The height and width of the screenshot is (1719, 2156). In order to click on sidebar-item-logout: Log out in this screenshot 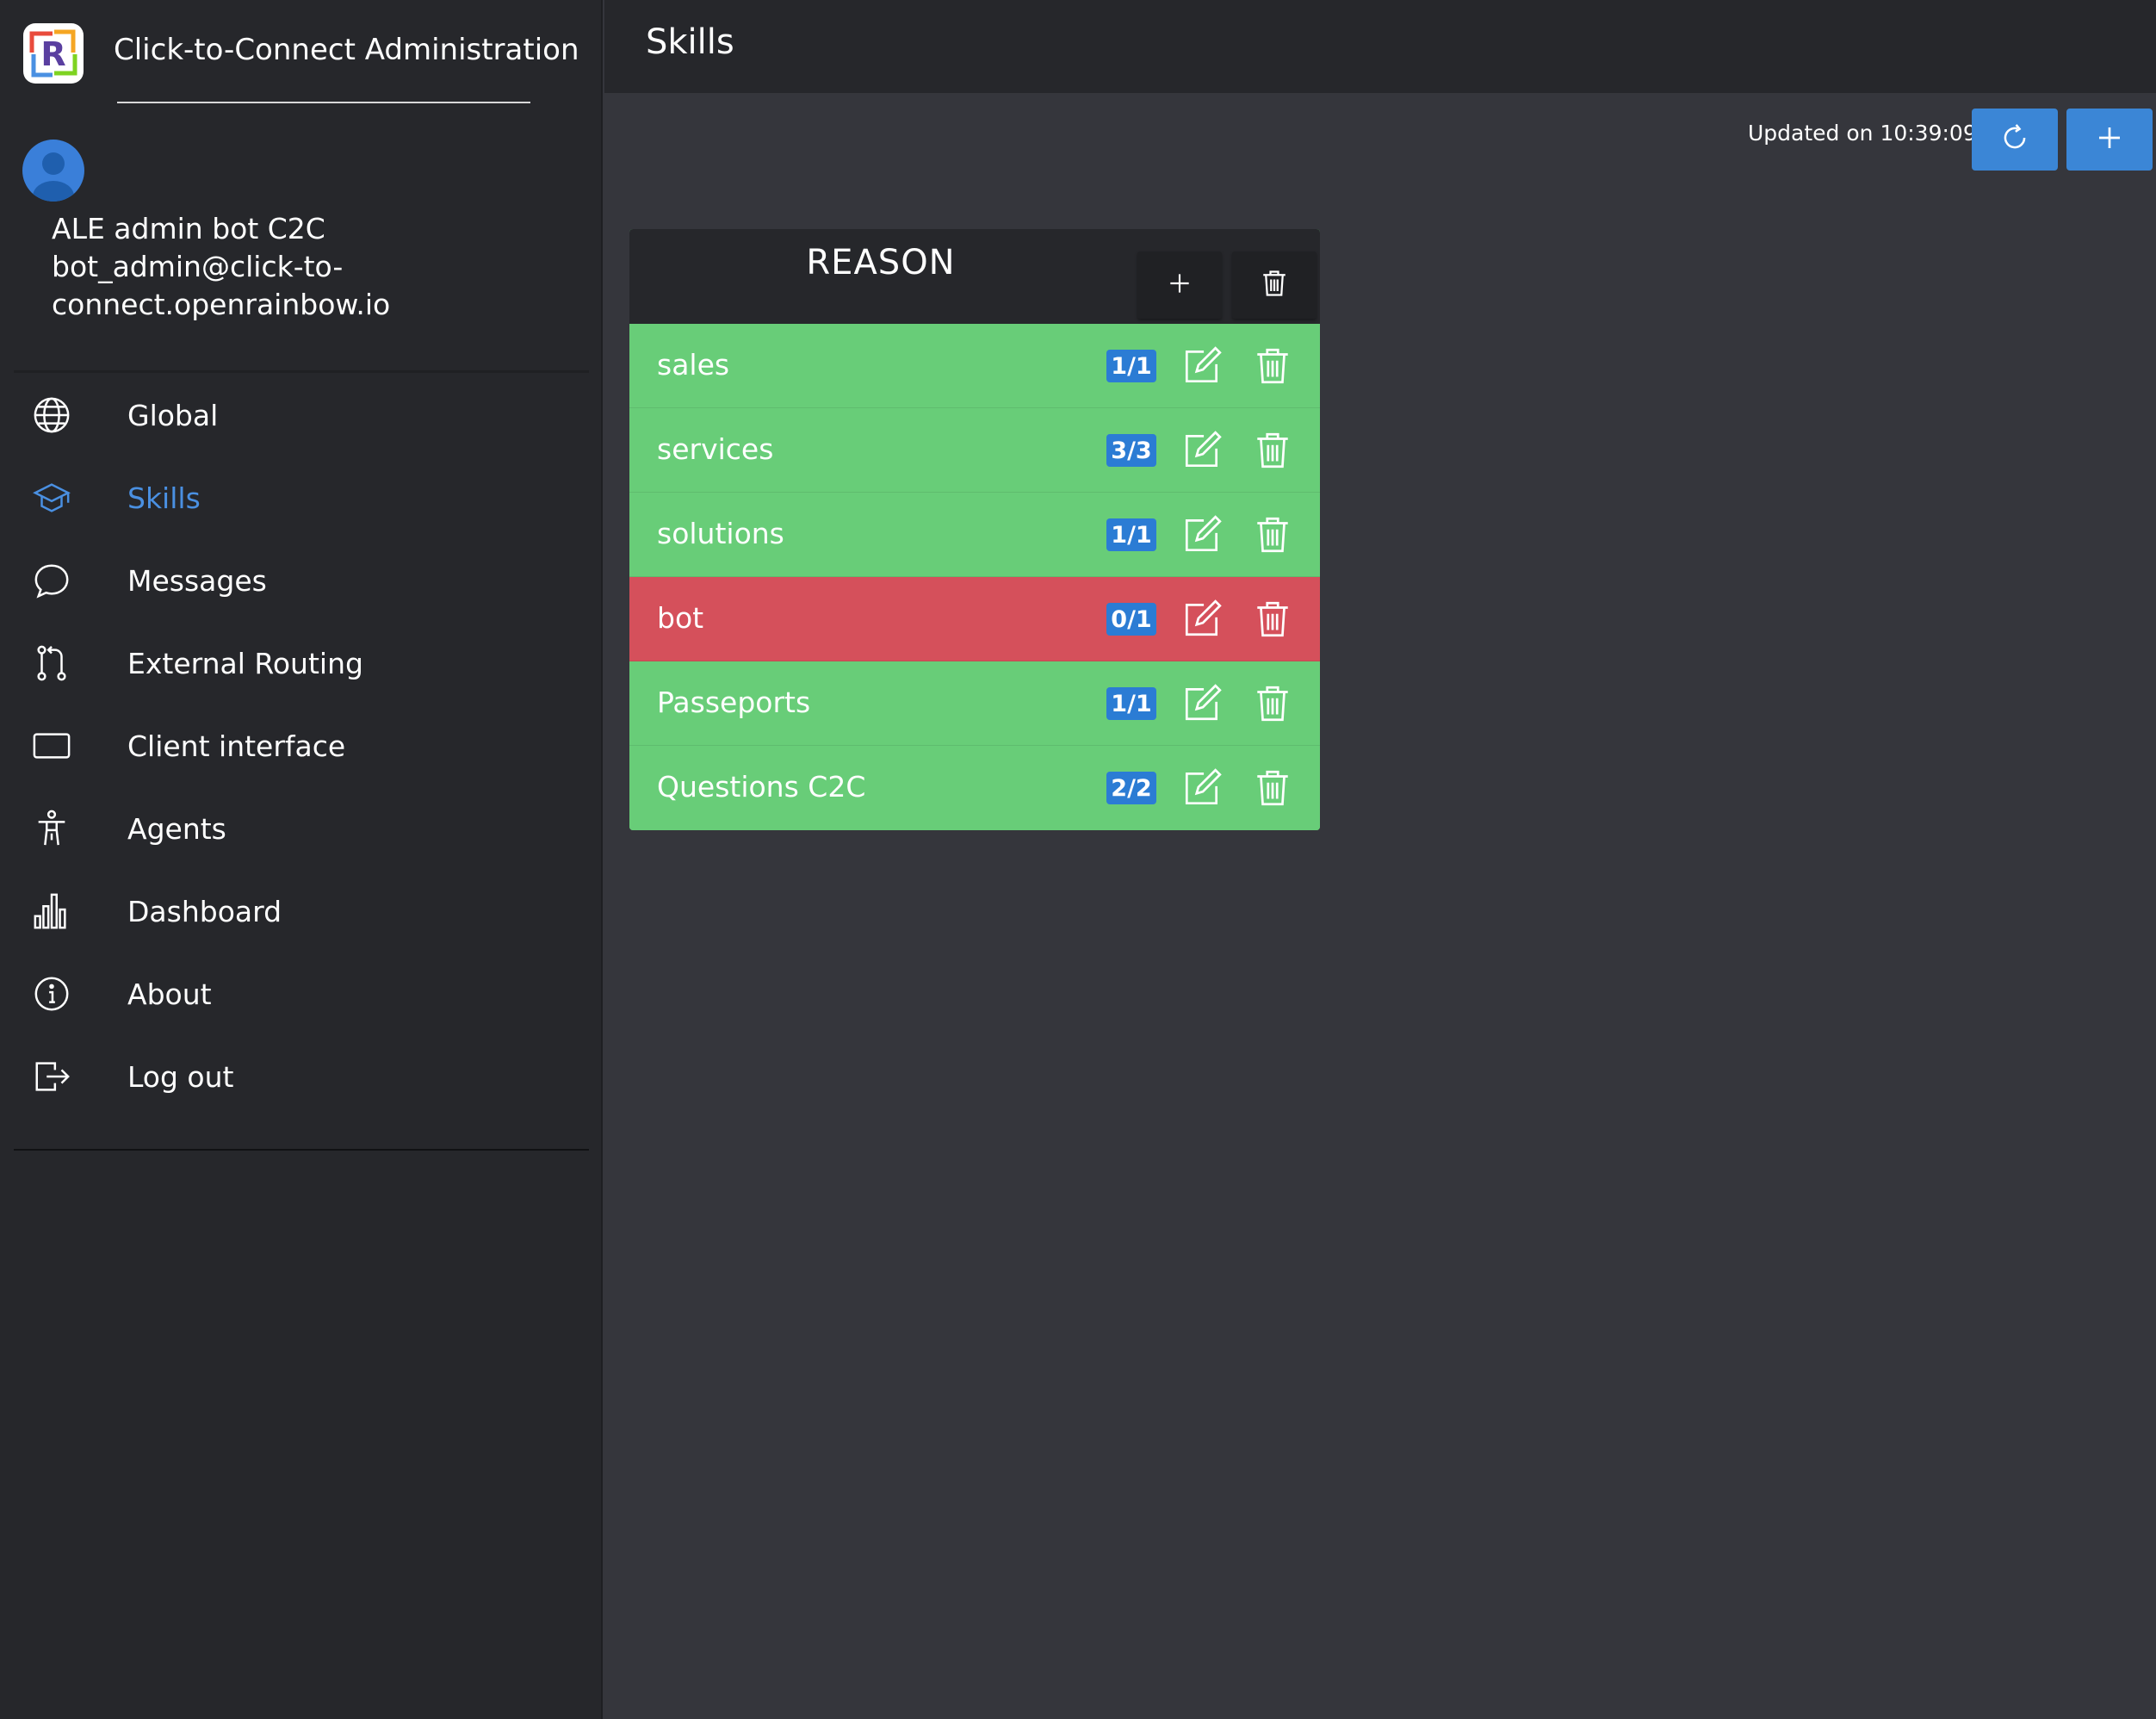, I will do `click(302, 1076)`.